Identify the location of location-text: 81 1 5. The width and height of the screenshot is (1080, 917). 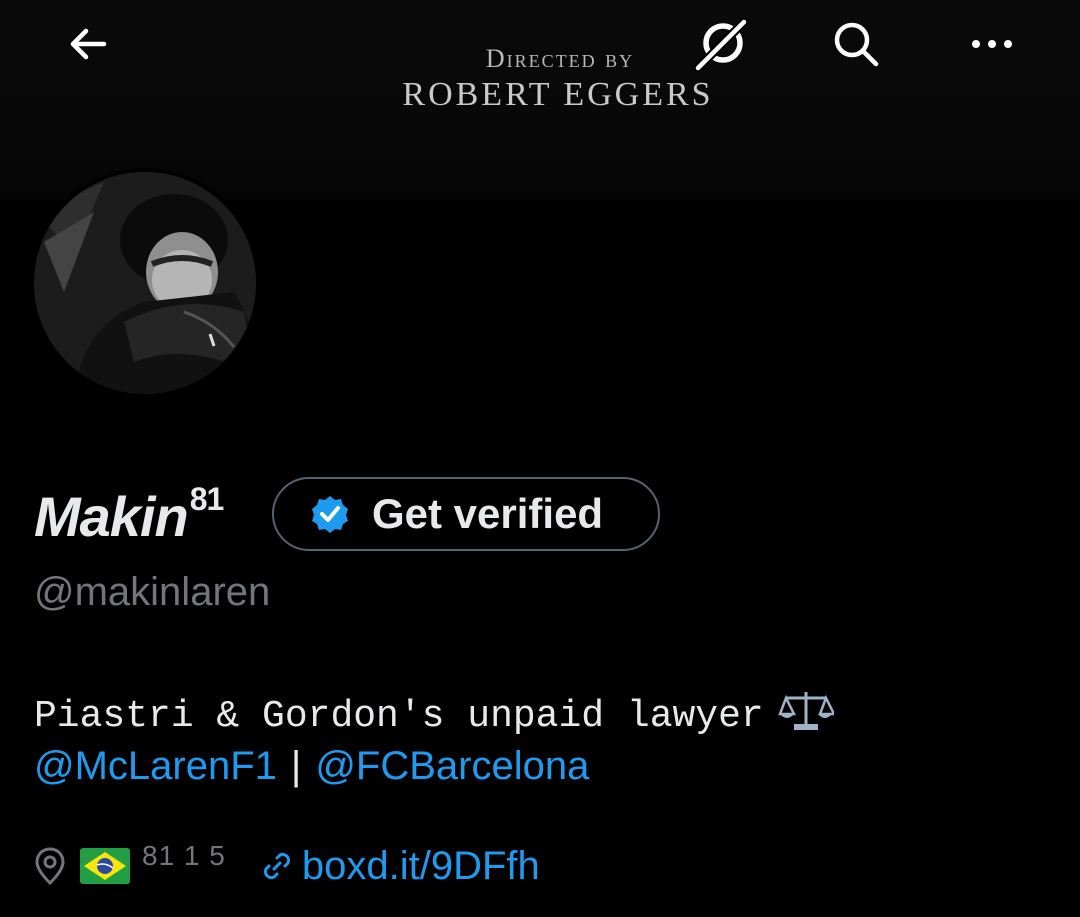
(184, 855).